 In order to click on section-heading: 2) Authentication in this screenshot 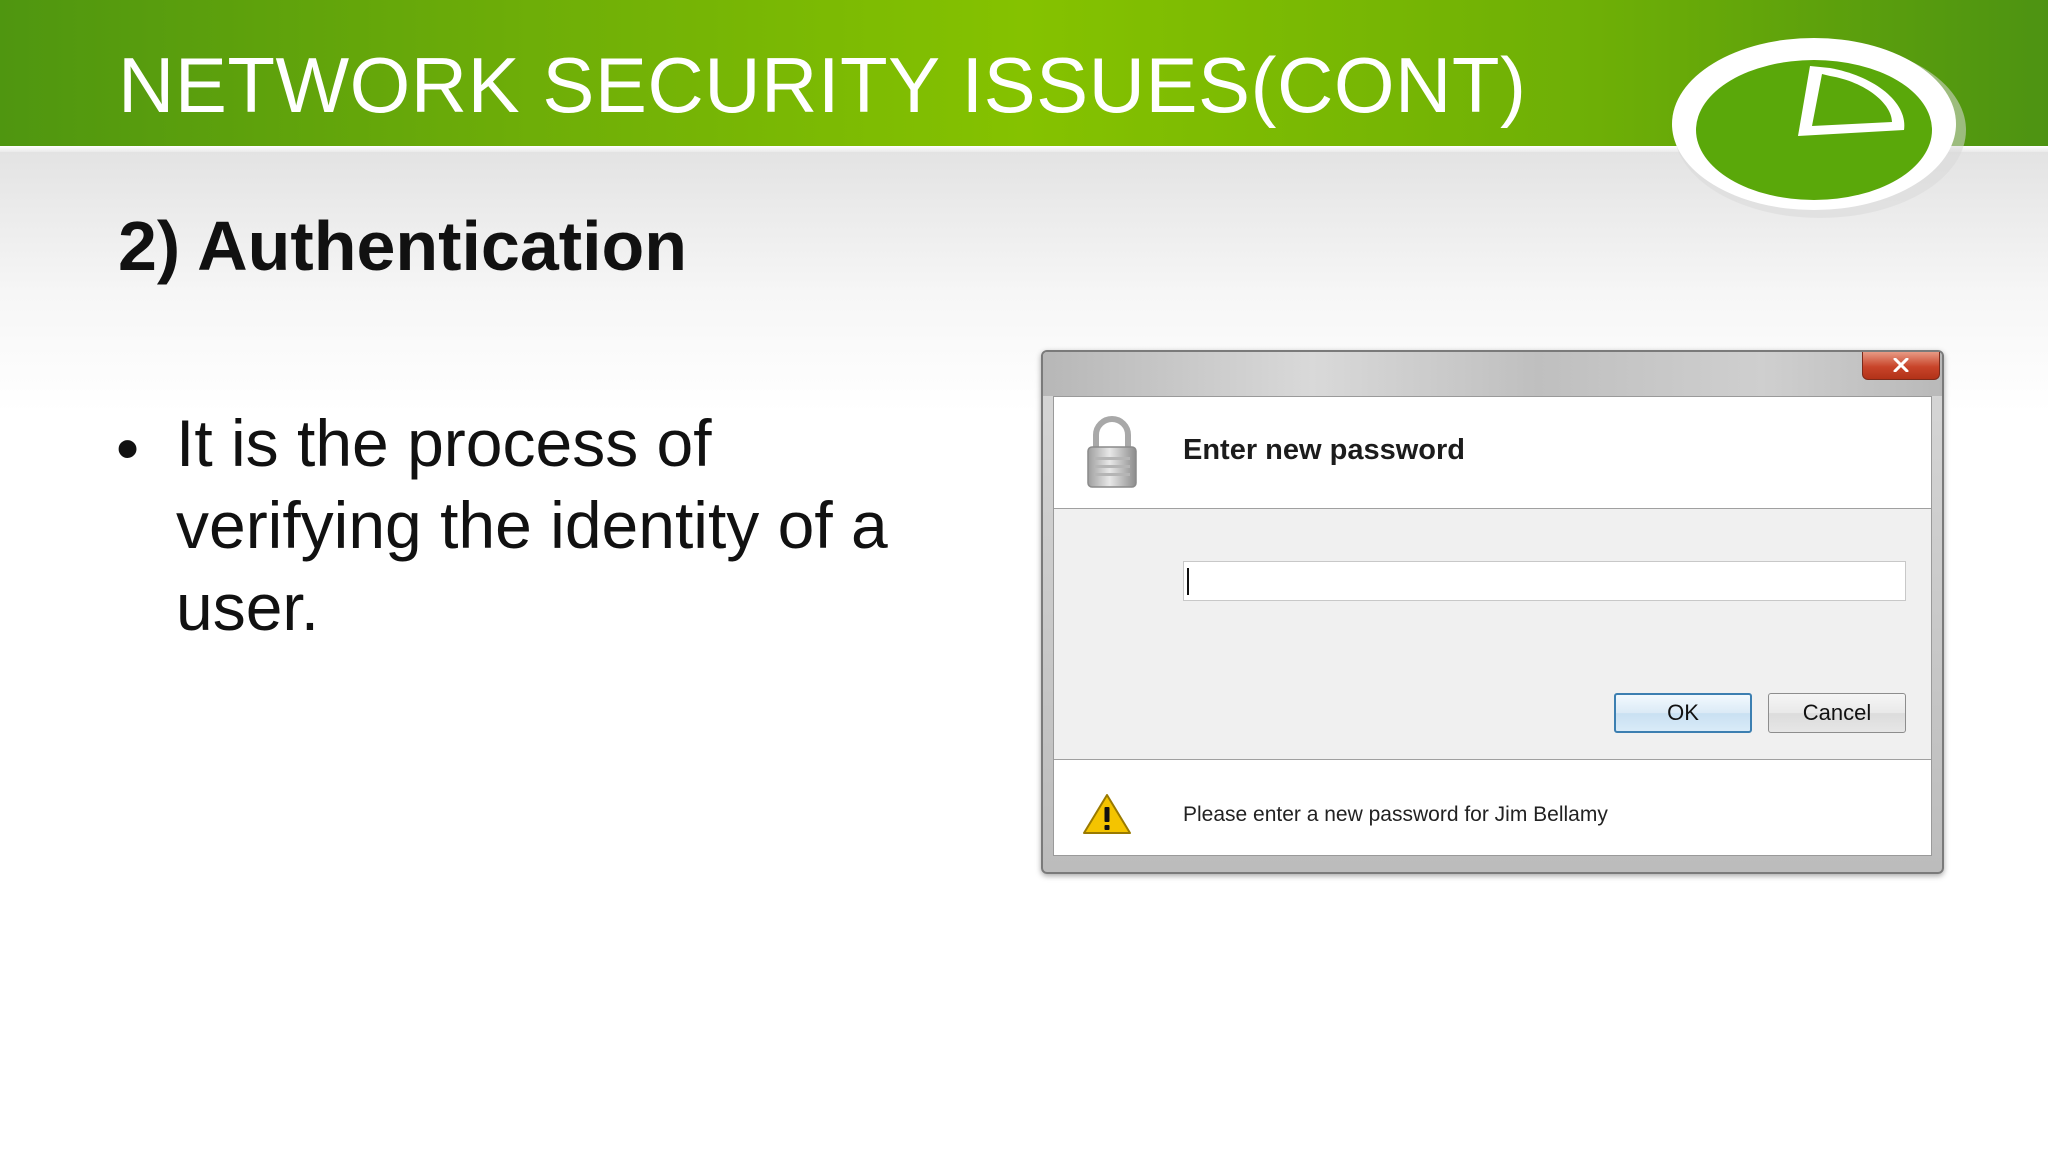, I will do `click(403, 246)`.